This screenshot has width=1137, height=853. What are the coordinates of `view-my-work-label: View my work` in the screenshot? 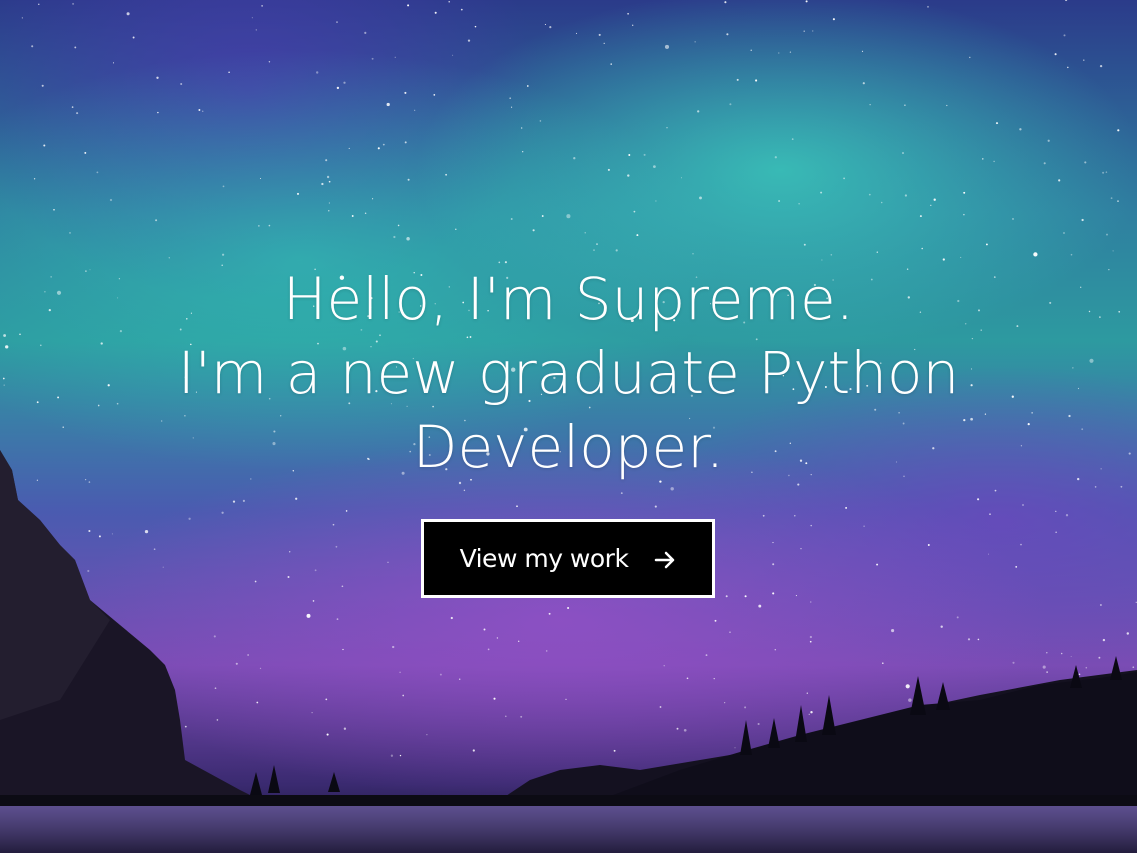 It's located at (544, 558).